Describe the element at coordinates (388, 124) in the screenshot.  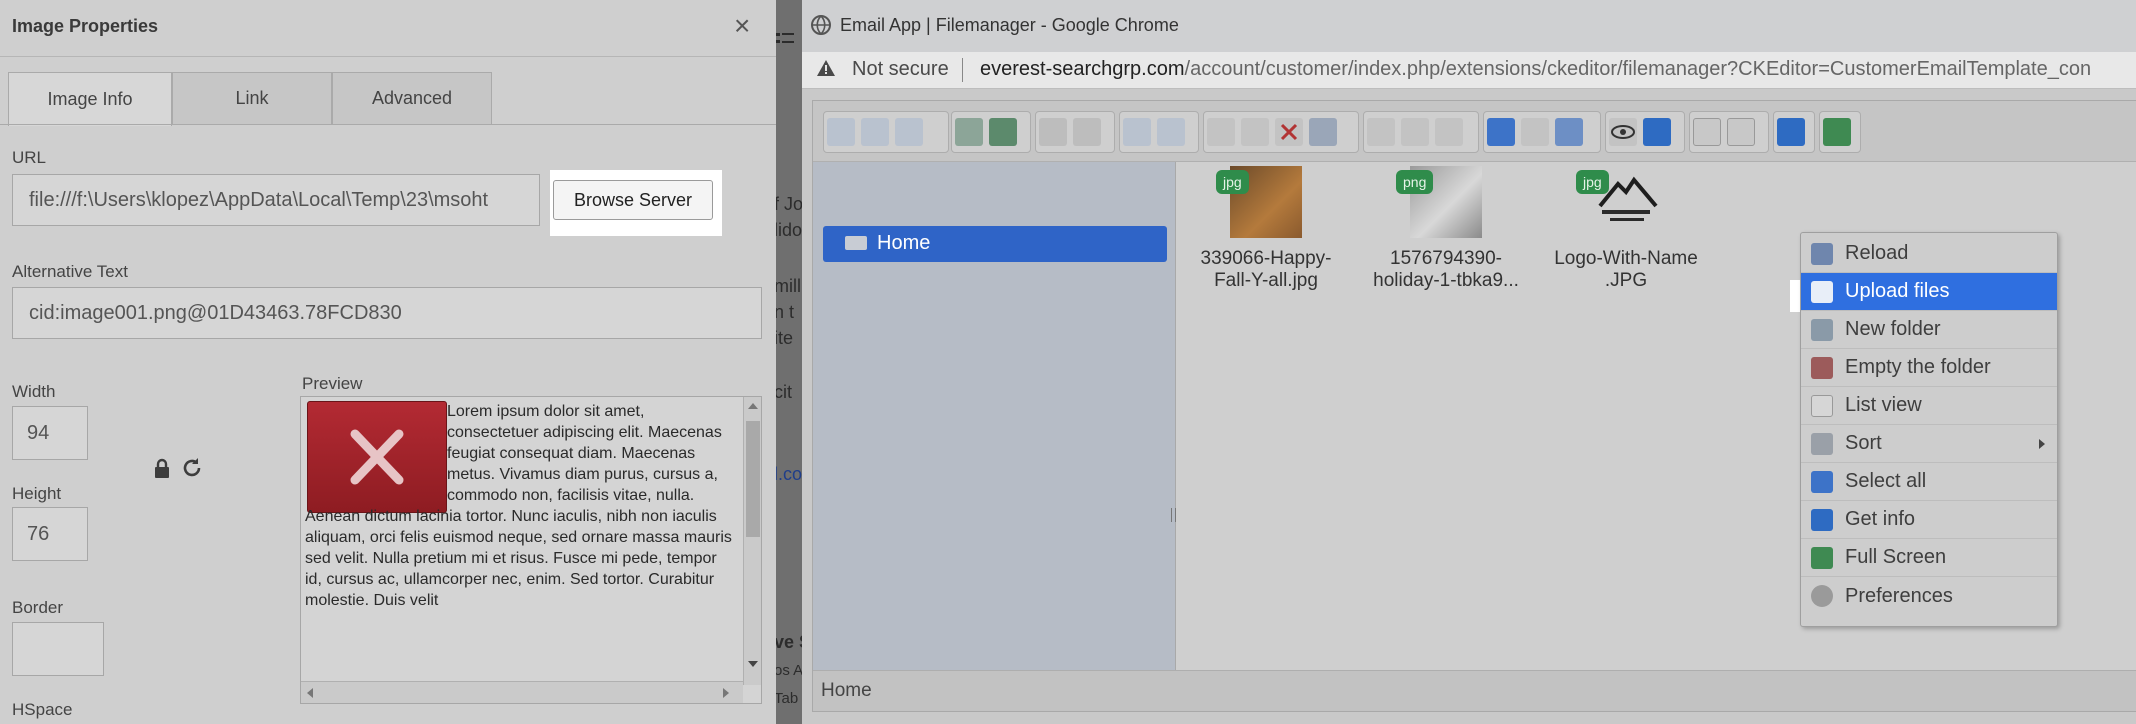
I see `tab-divider` at that location.